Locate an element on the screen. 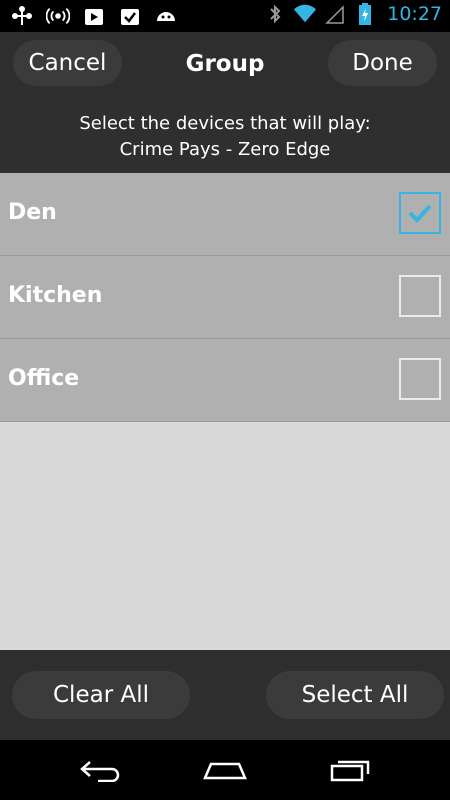 Image resolution: width=450 pixels, height=800 pixels. prompt-line: Select the devices that will play: is located at coordinates (225, 123).